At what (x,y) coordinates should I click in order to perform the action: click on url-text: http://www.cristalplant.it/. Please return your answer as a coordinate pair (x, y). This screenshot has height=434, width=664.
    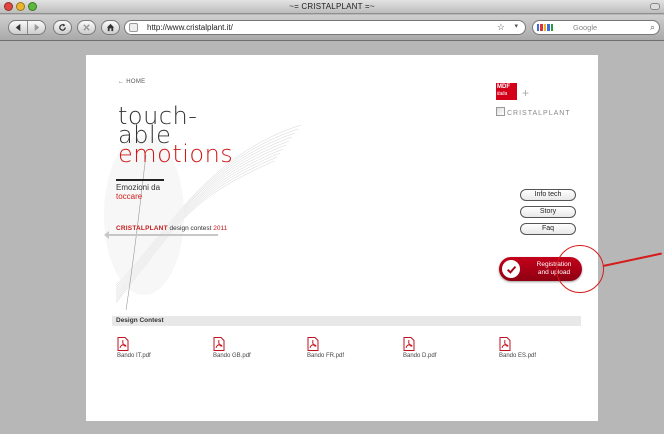
    Looking at the image, I should click on (190, 27).